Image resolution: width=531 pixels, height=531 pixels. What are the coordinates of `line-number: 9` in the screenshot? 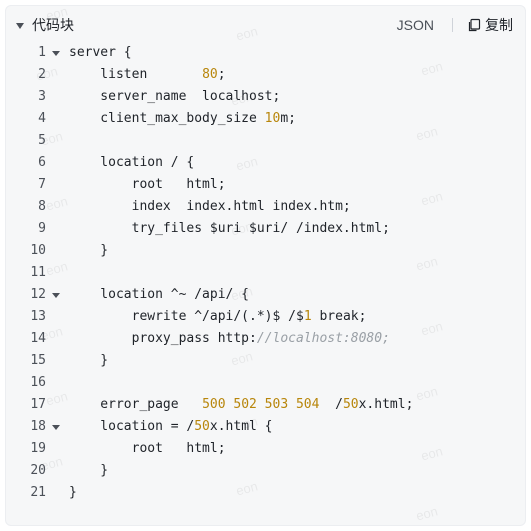 It's located at (42, 228).